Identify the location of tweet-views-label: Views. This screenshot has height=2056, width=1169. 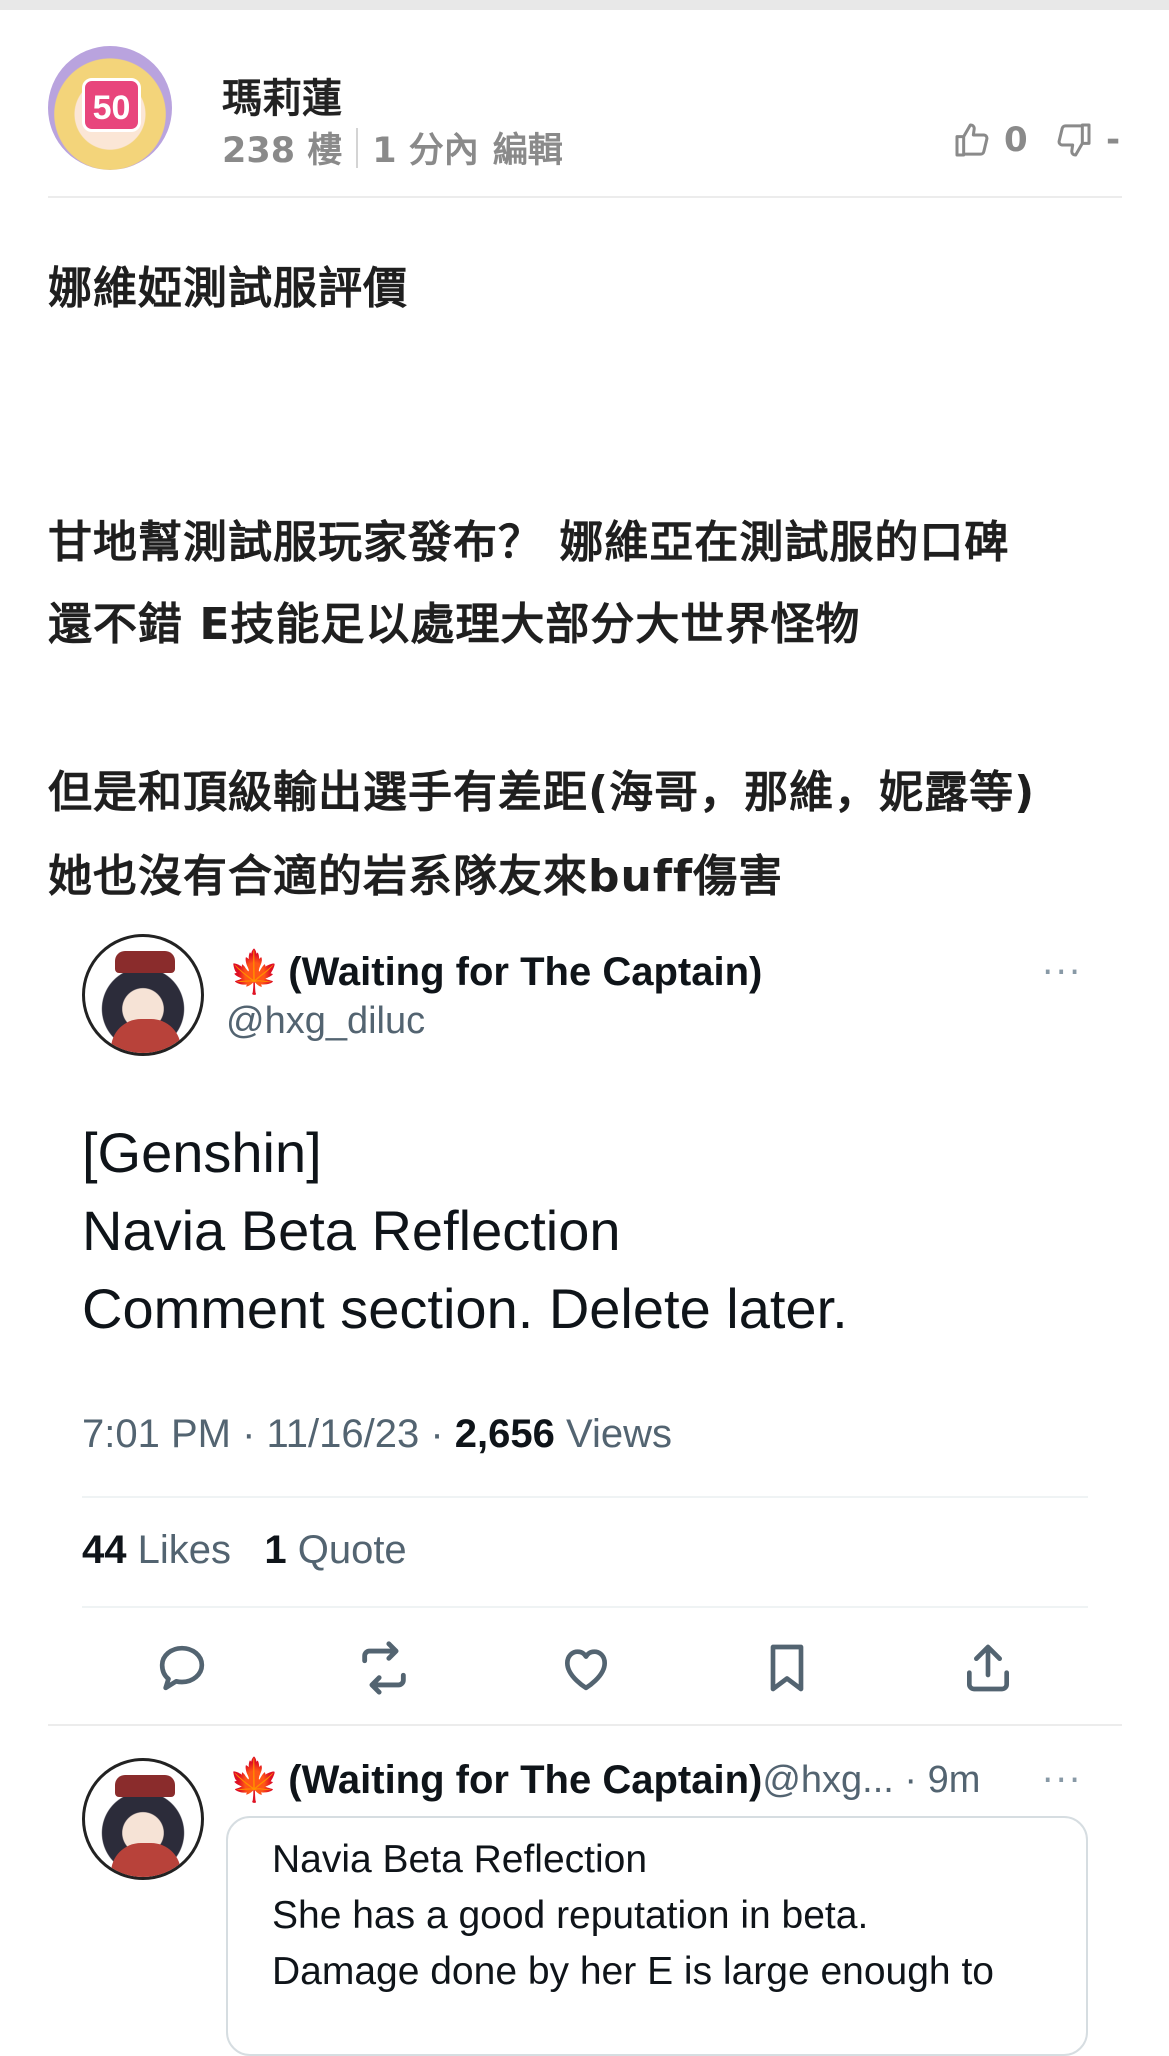
(613, 1434).